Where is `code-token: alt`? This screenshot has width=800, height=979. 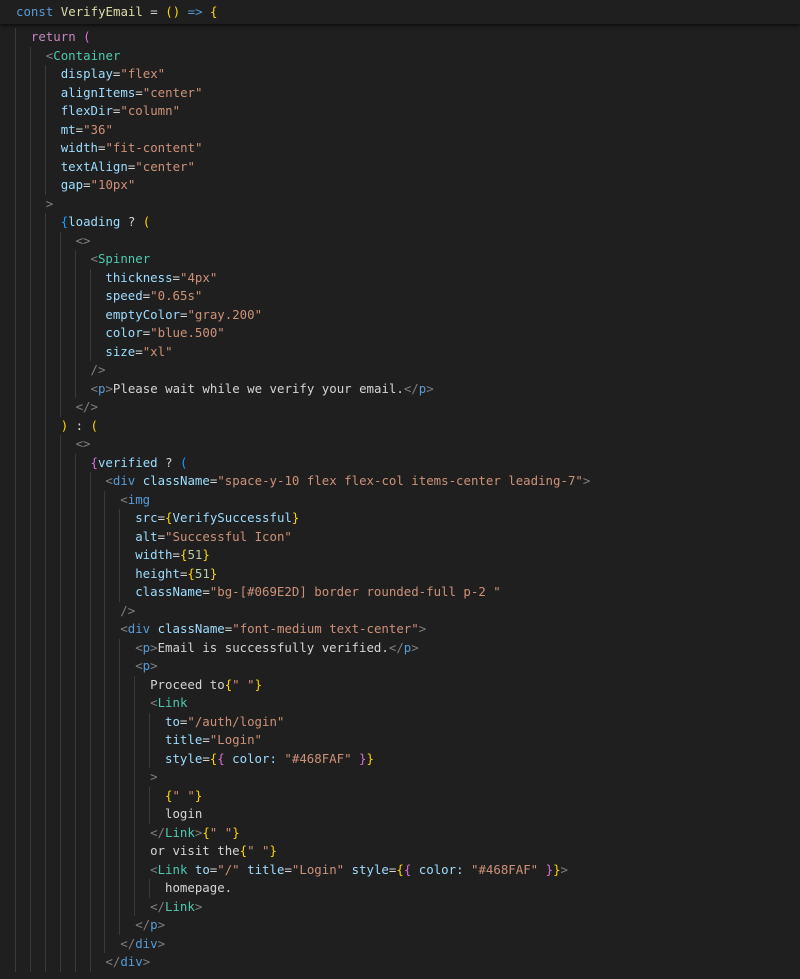 code-token: alt is located at coordinates (146, 536).